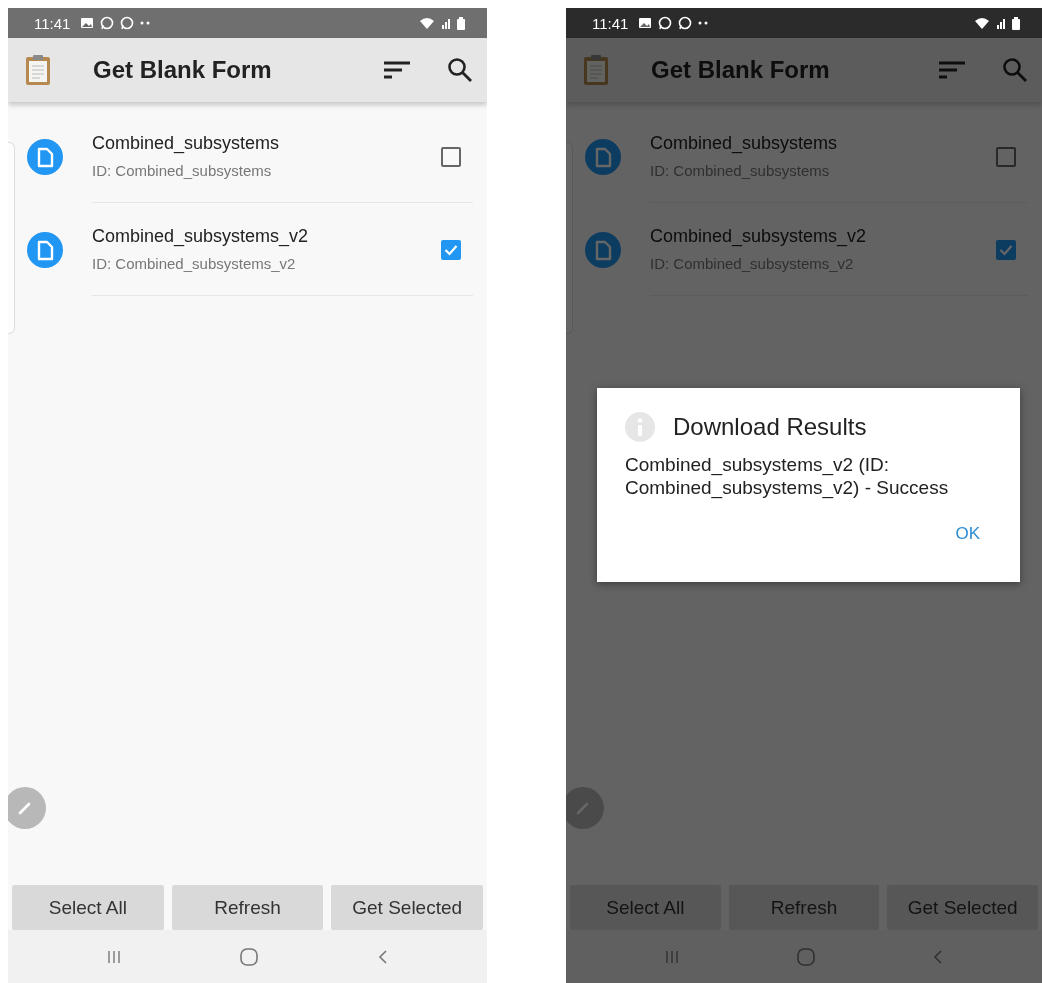  What do you see at coordinates (397, 70) in the screenshot?
I see `sort-icon` at bounding box center [397, 70].